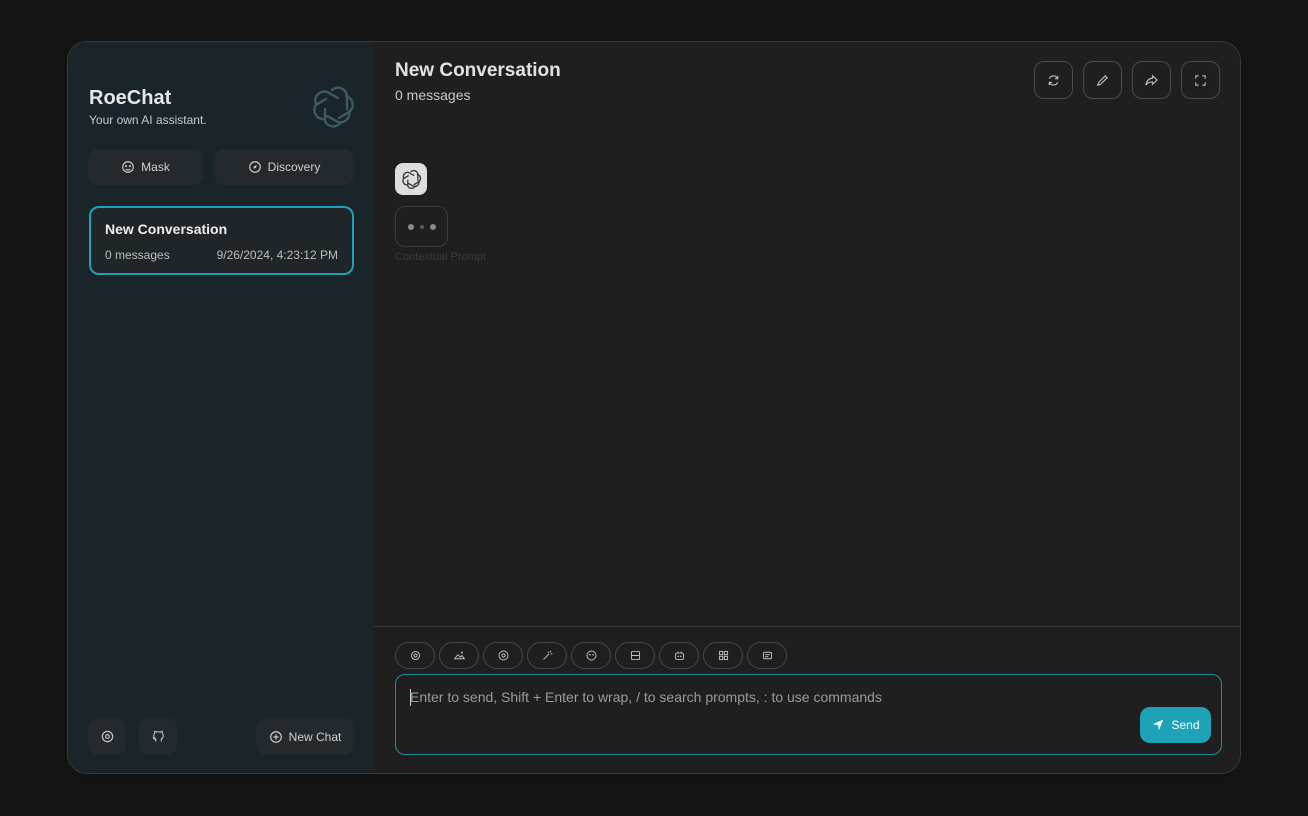  I want to click on plus-circle-icon, so click(275, 736).